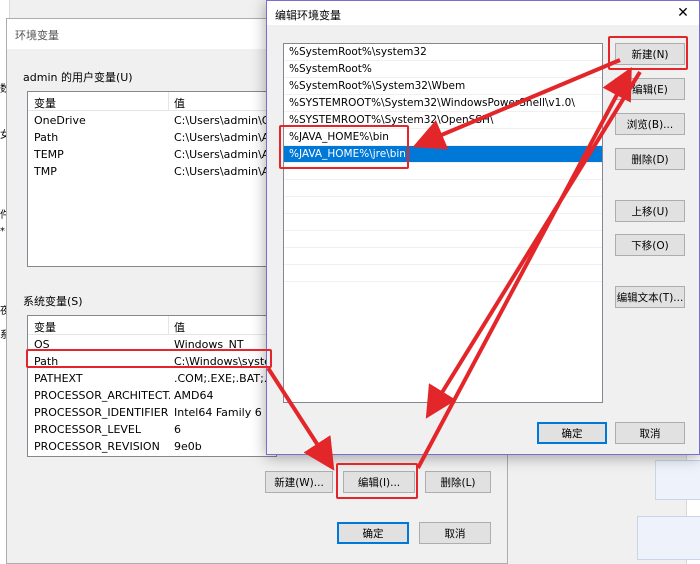 The height and width of the screenshot is (564, 700). What do you see at coordinates (149, 358) in the screenshot?
I see `annotation-box-path-row` at bounding box center [149, 358].